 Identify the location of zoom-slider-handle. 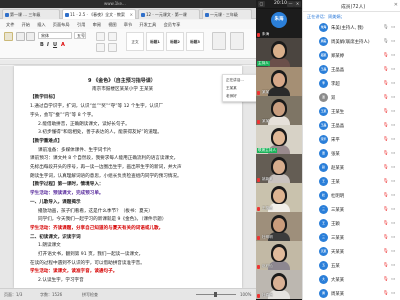
(215, 294).